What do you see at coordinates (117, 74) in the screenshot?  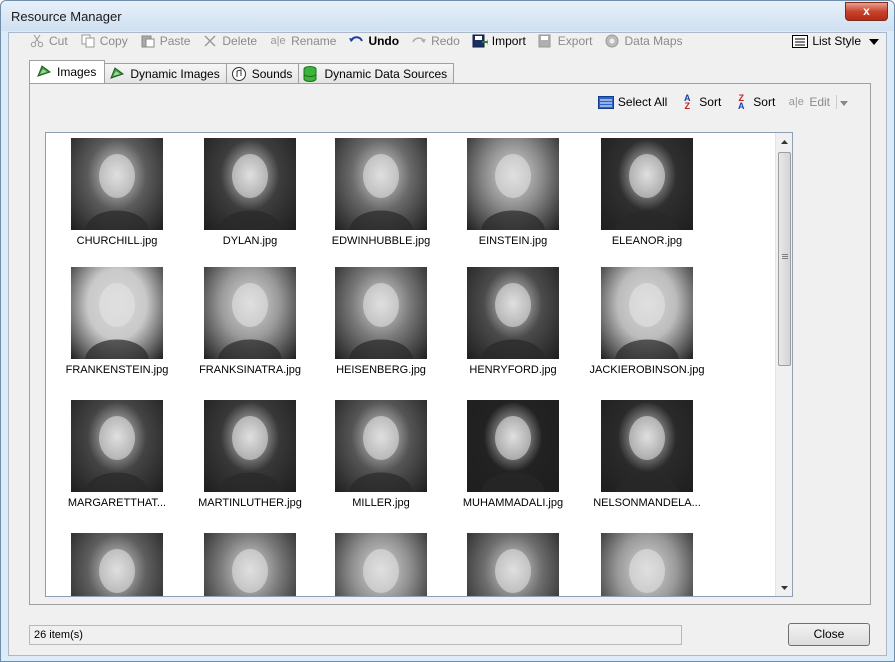 I see `dynamic-images-icon` at bounding box center [117, 74].